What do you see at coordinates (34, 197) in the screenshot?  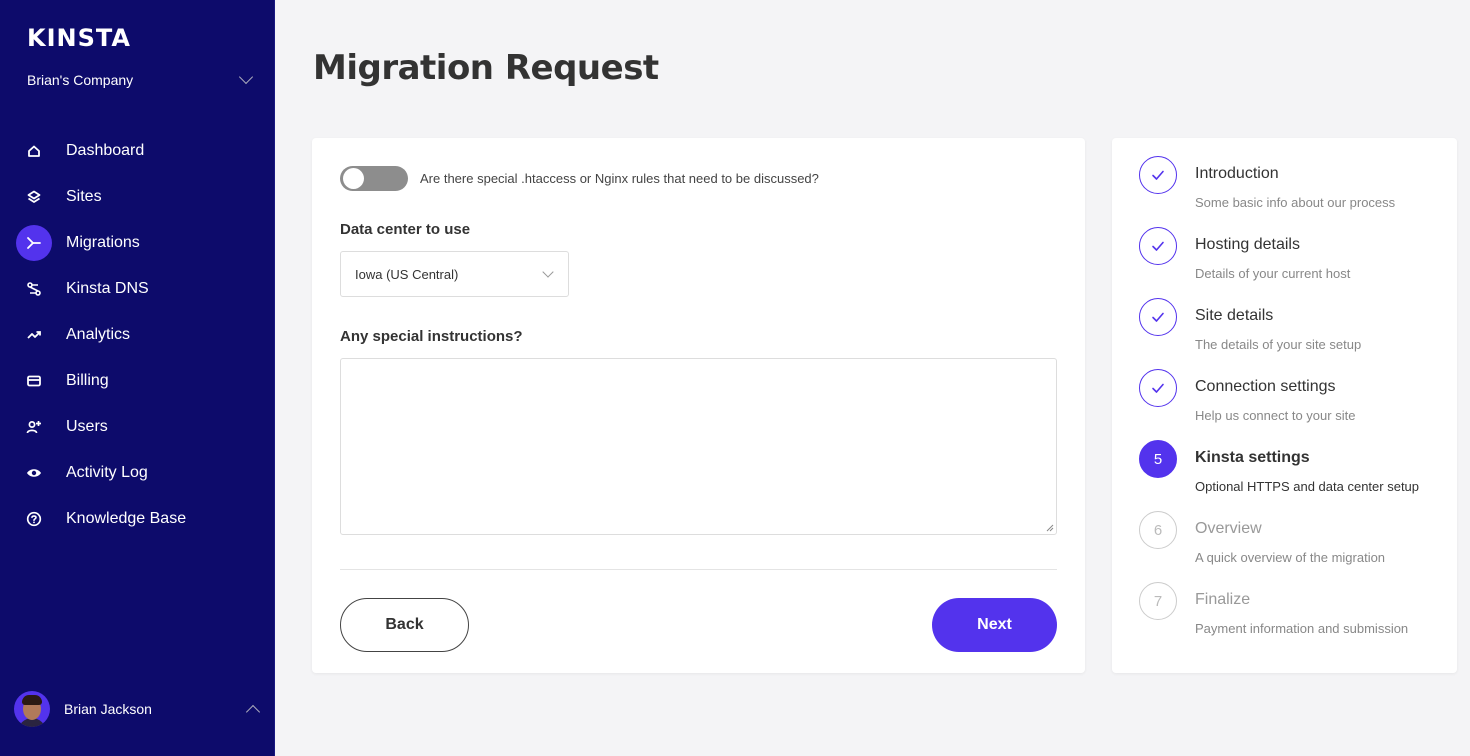 I see `layers-icon` at bounding box center [34, 197].